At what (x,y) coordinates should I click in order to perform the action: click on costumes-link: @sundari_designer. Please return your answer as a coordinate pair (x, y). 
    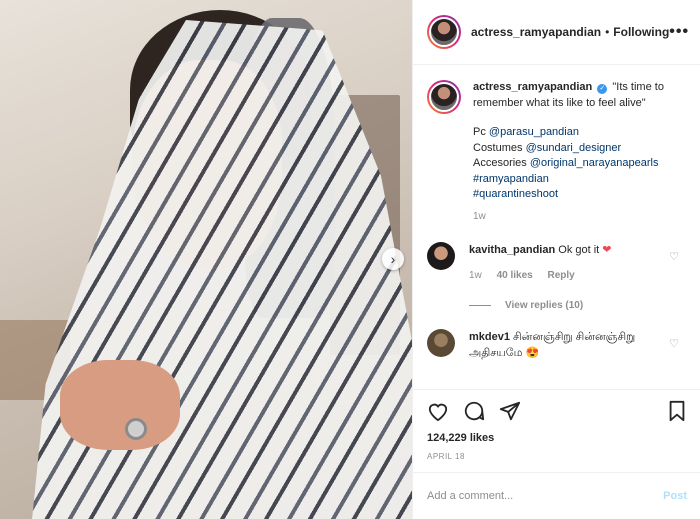
    Looking at the image, I should click on (574, 148).